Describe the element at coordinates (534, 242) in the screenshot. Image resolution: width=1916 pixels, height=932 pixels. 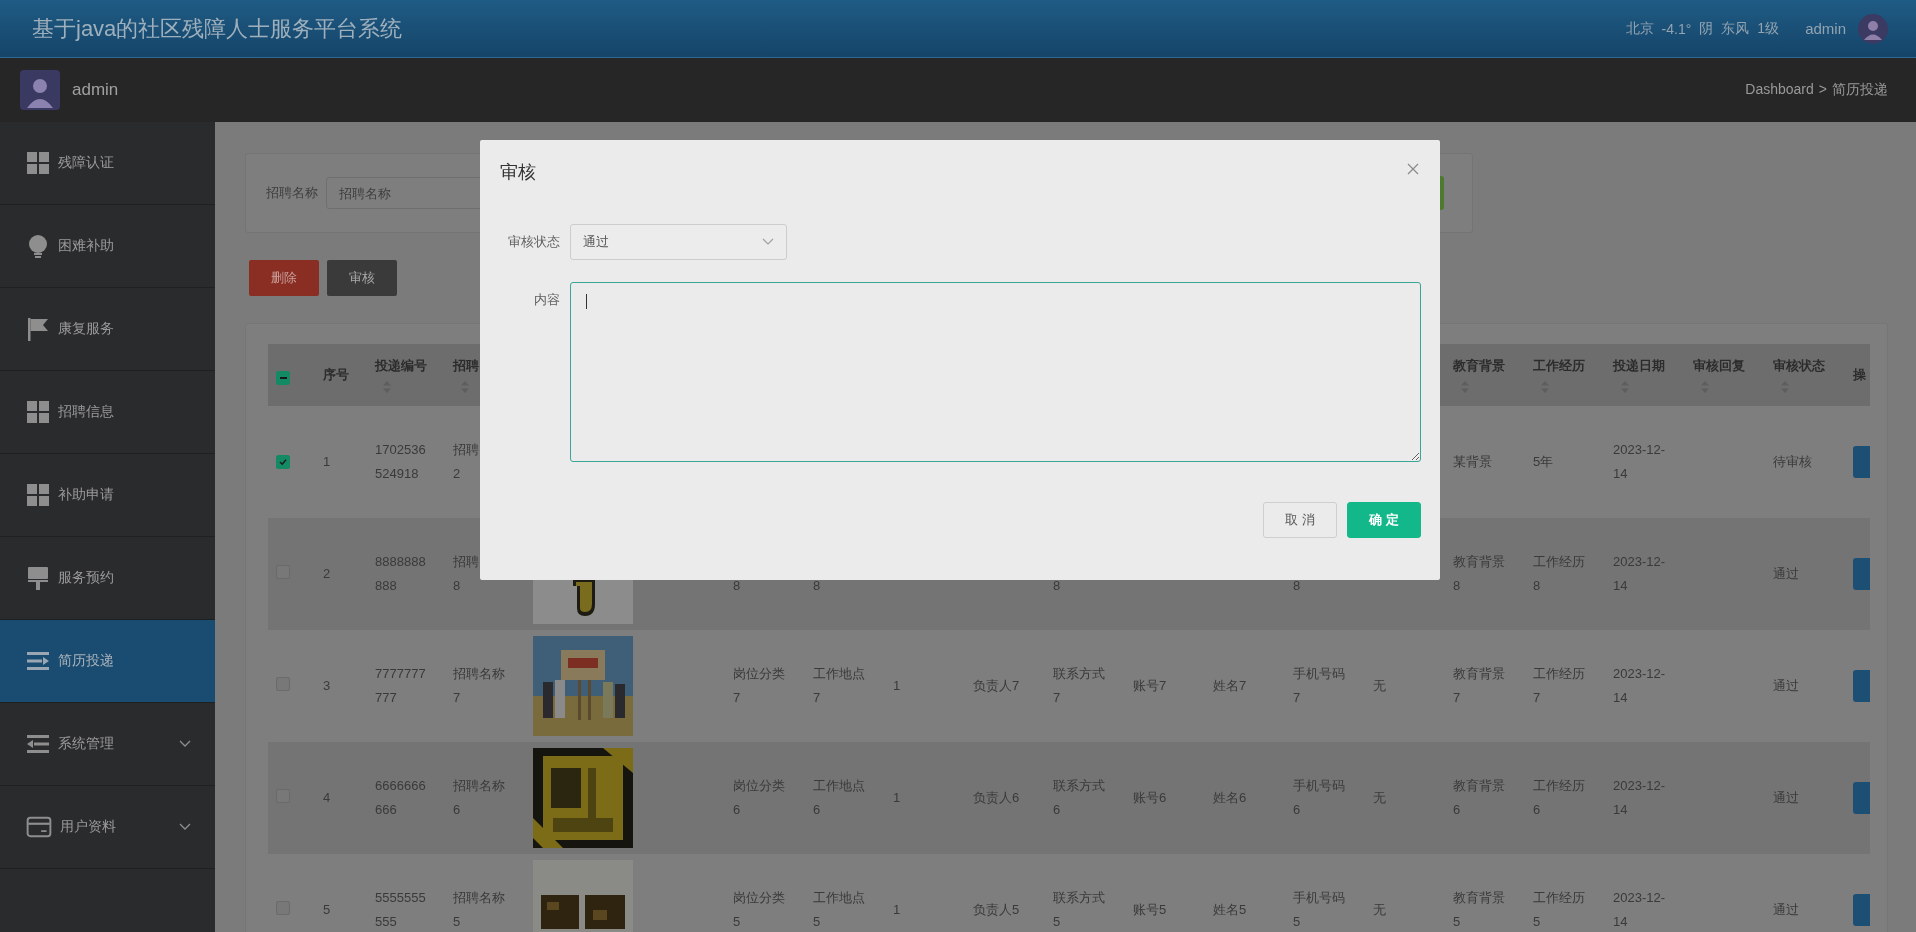
I see `field-label: 审核状态` at that location.